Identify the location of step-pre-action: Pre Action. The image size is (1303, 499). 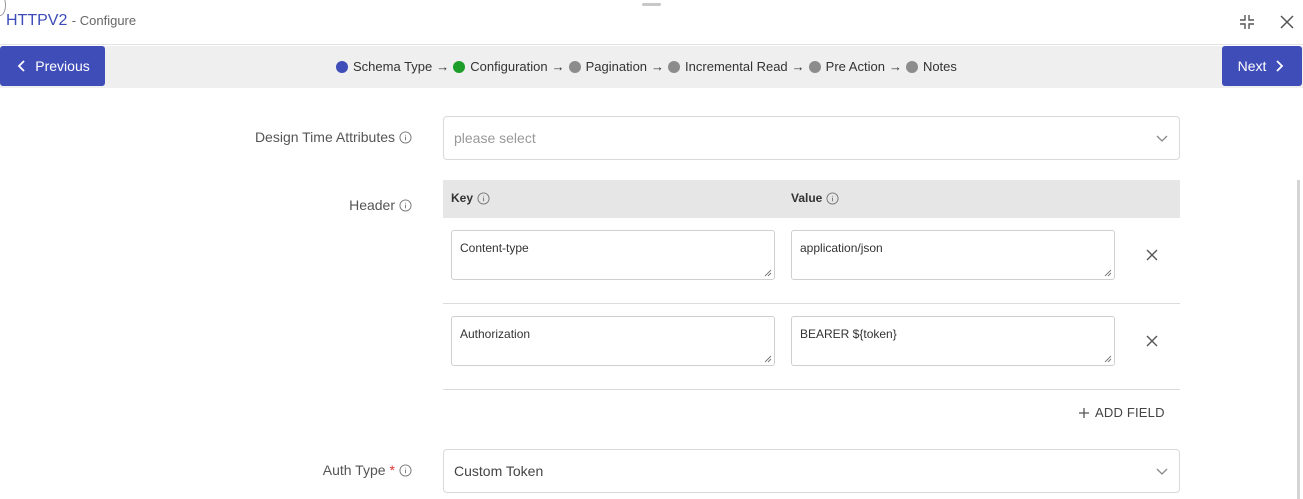
(846, 66).